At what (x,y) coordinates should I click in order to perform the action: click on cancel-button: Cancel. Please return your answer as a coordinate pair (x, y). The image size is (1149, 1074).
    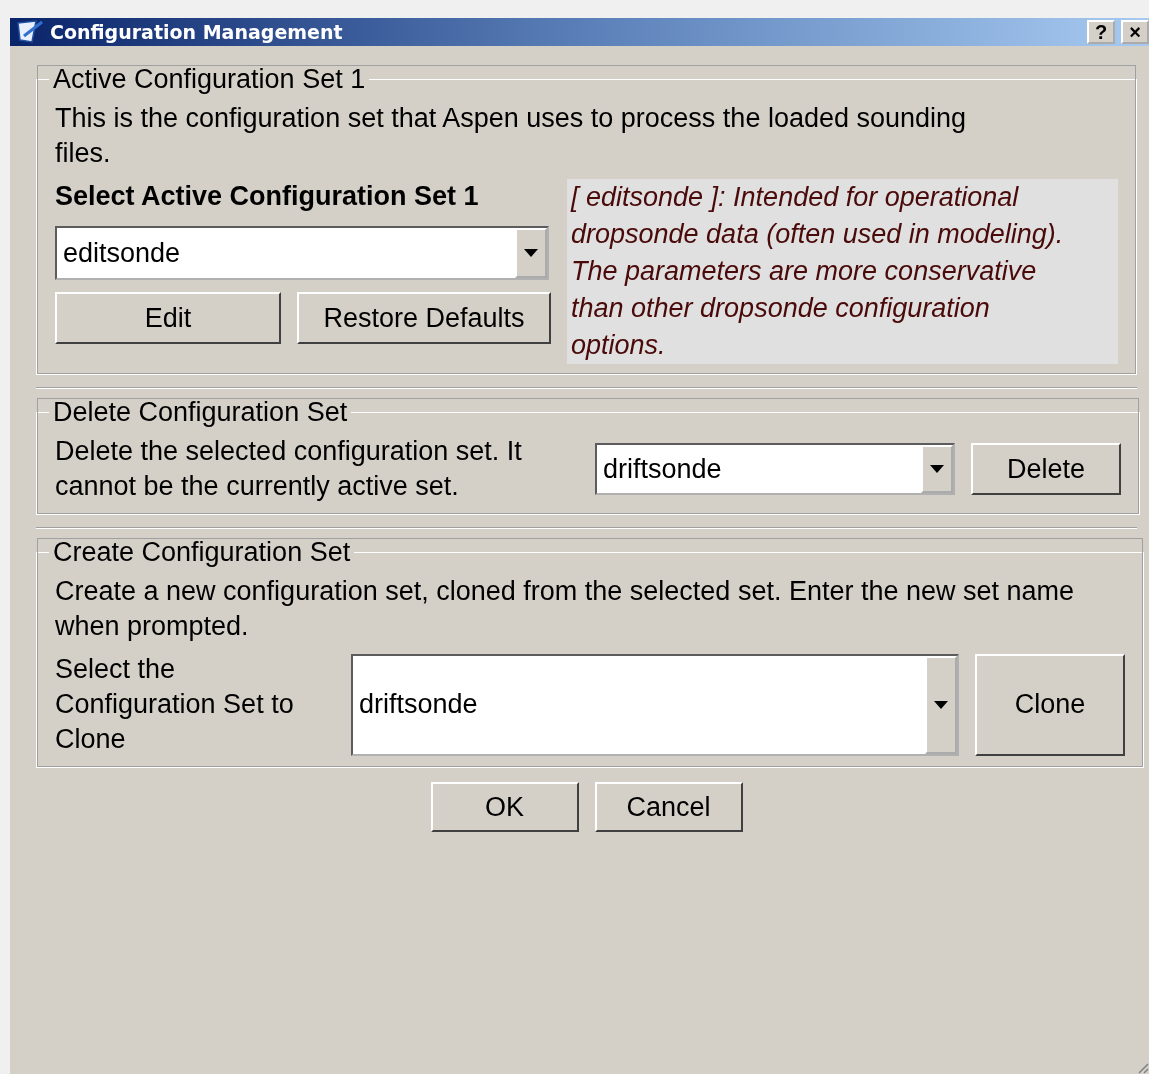
    Looking at the image, I should click on (668, 807).